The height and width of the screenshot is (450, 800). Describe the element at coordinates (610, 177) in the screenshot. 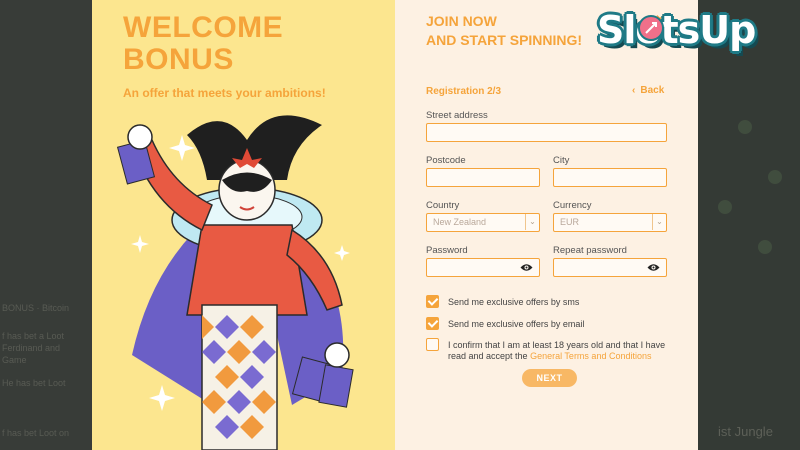

I see `city-input` at that location.